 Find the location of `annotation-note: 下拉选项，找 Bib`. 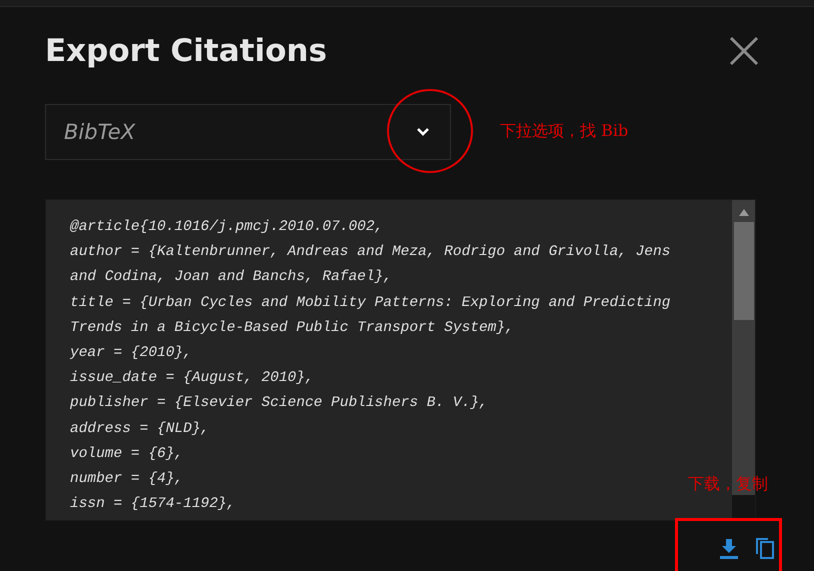

annotation-note: 下拉选项，找 Bib is located at coordinates (564, 131).